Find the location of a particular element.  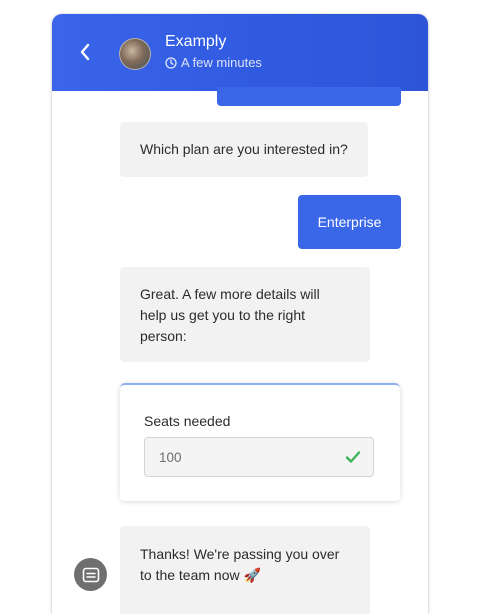

chat-icon is located at coordinates (90, 574).